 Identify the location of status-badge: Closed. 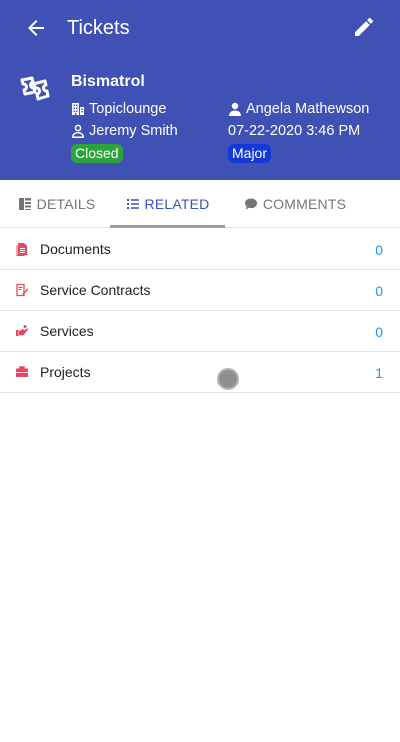
(97, 153).